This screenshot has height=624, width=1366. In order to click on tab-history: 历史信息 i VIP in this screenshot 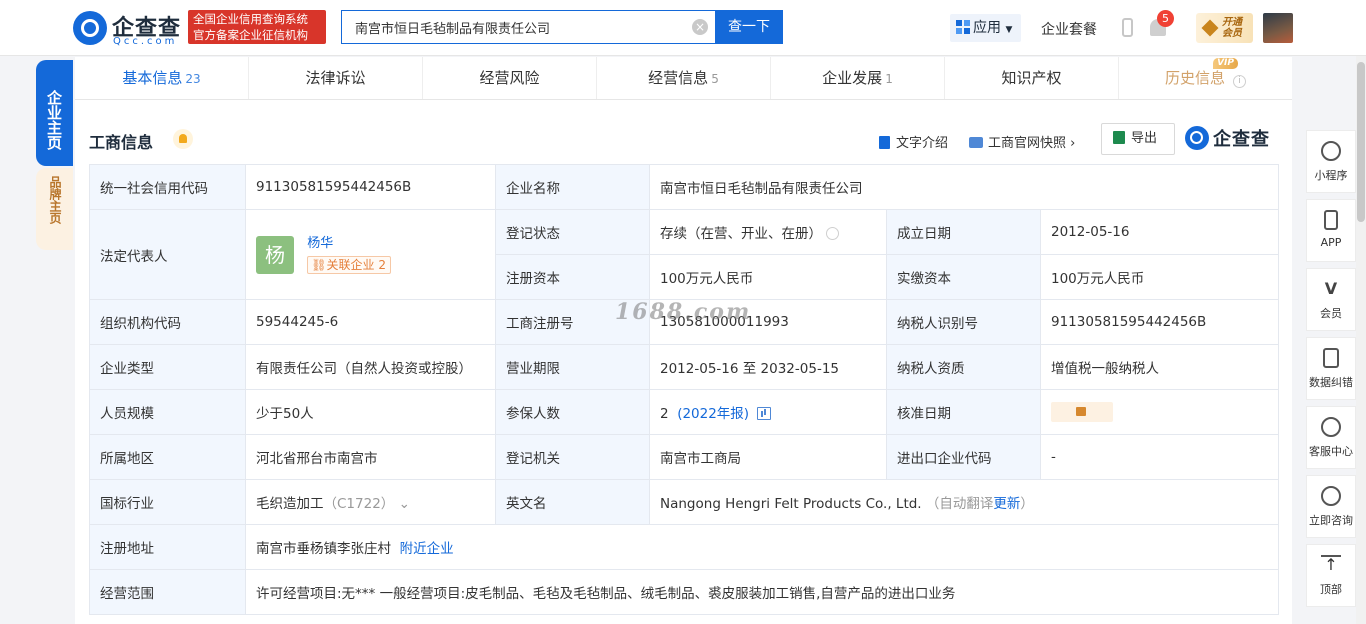, I will do `click(1205, 78)`.